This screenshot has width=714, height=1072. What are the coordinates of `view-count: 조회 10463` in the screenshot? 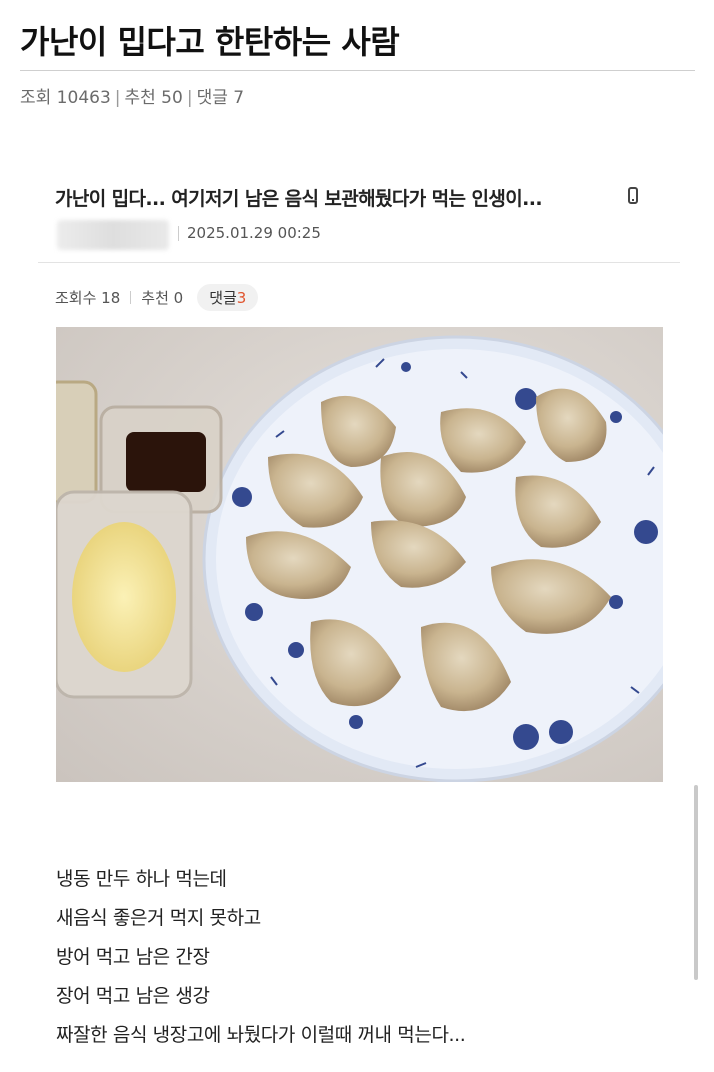 It's located at (65, 98).